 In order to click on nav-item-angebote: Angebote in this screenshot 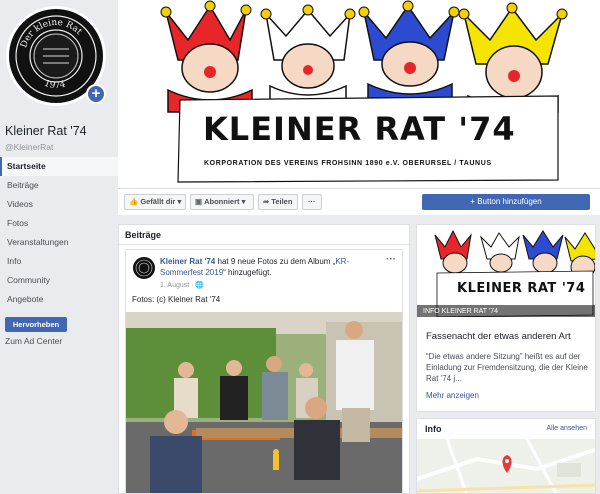, I will do `click(59, 299)`.